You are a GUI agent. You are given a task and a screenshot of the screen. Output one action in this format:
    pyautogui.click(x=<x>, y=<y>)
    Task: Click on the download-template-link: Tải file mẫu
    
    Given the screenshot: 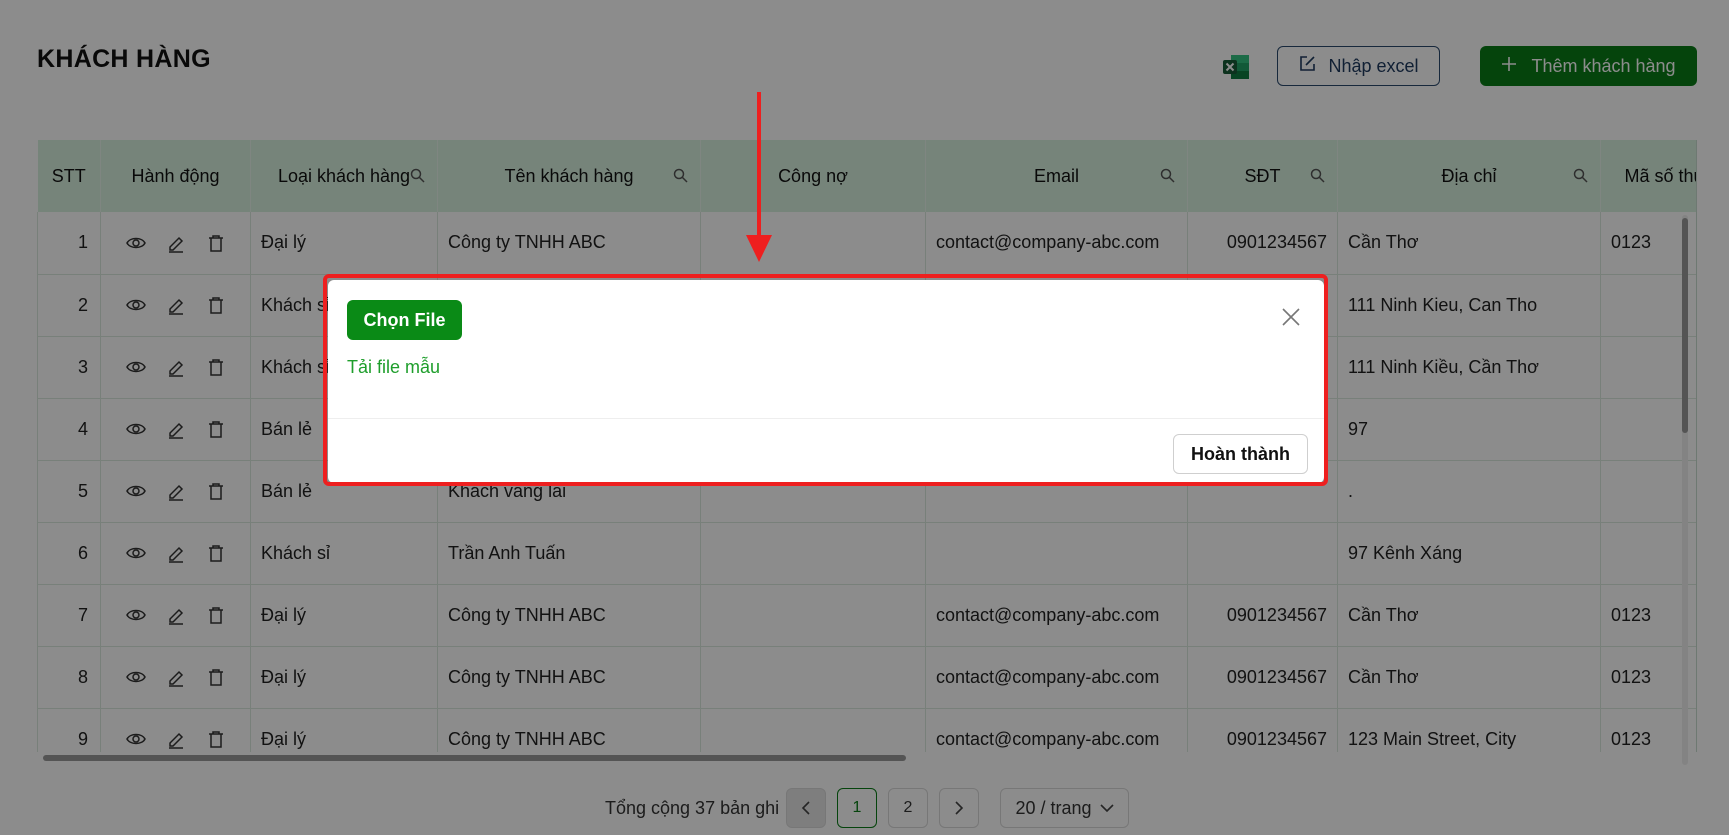 What is the action you would take?
    pyautogui.click(x=393, y=367)
    